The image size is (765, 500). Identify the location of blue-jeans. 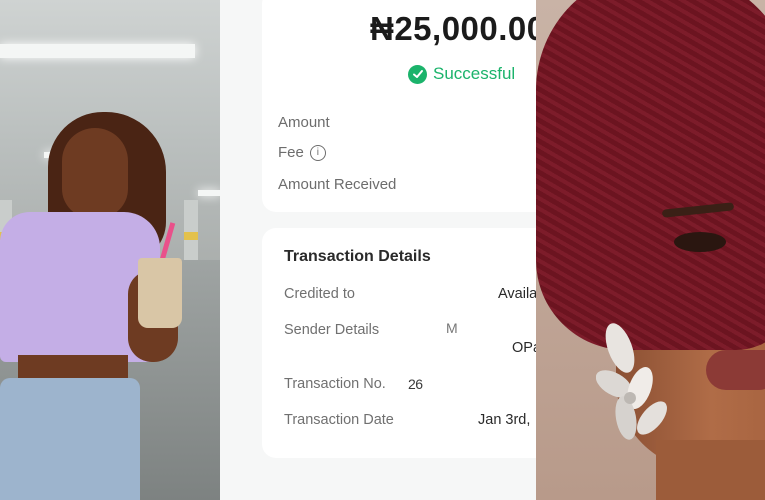
(70, 439).